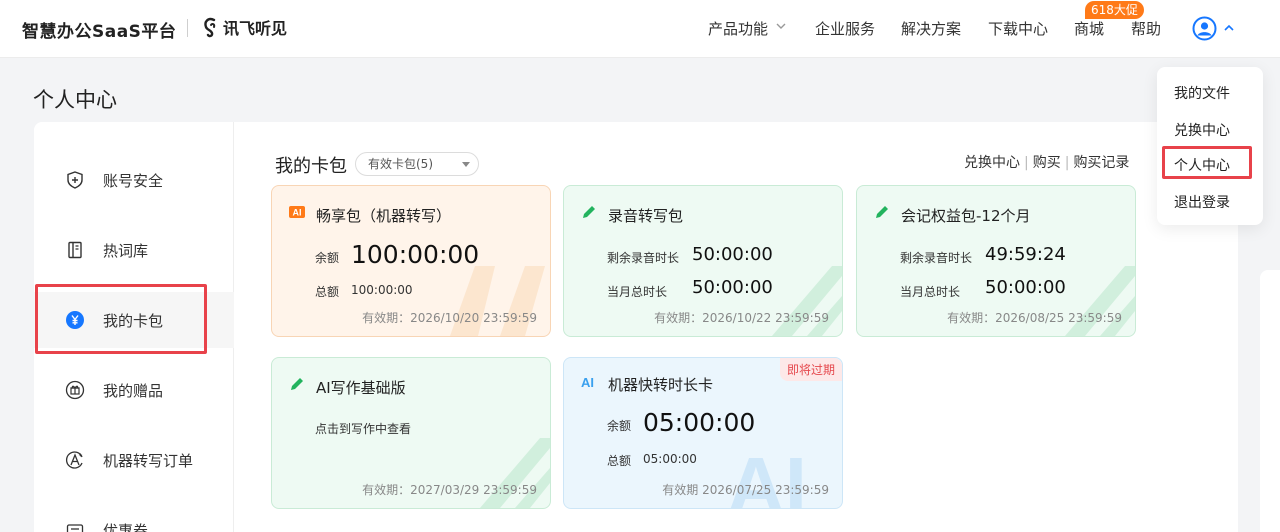 This screenshot has width=1280, height=532. I want to click on page-title: 个人中心, so click(75, 100).